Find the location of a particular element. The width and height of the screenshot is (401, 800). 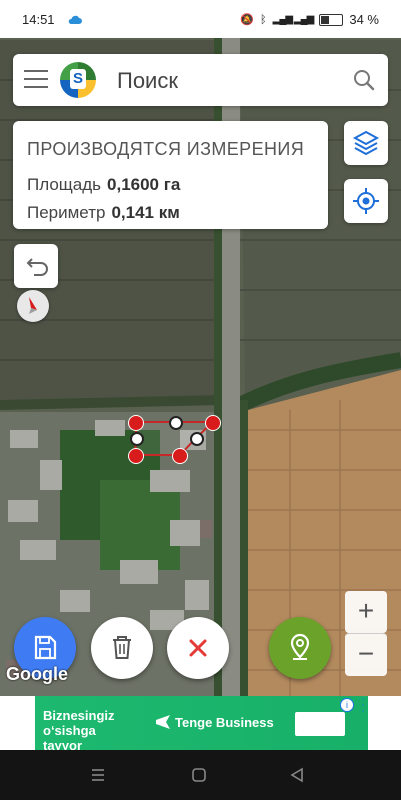

ad-more-icon: · · · is located at coordinates (363, 705).